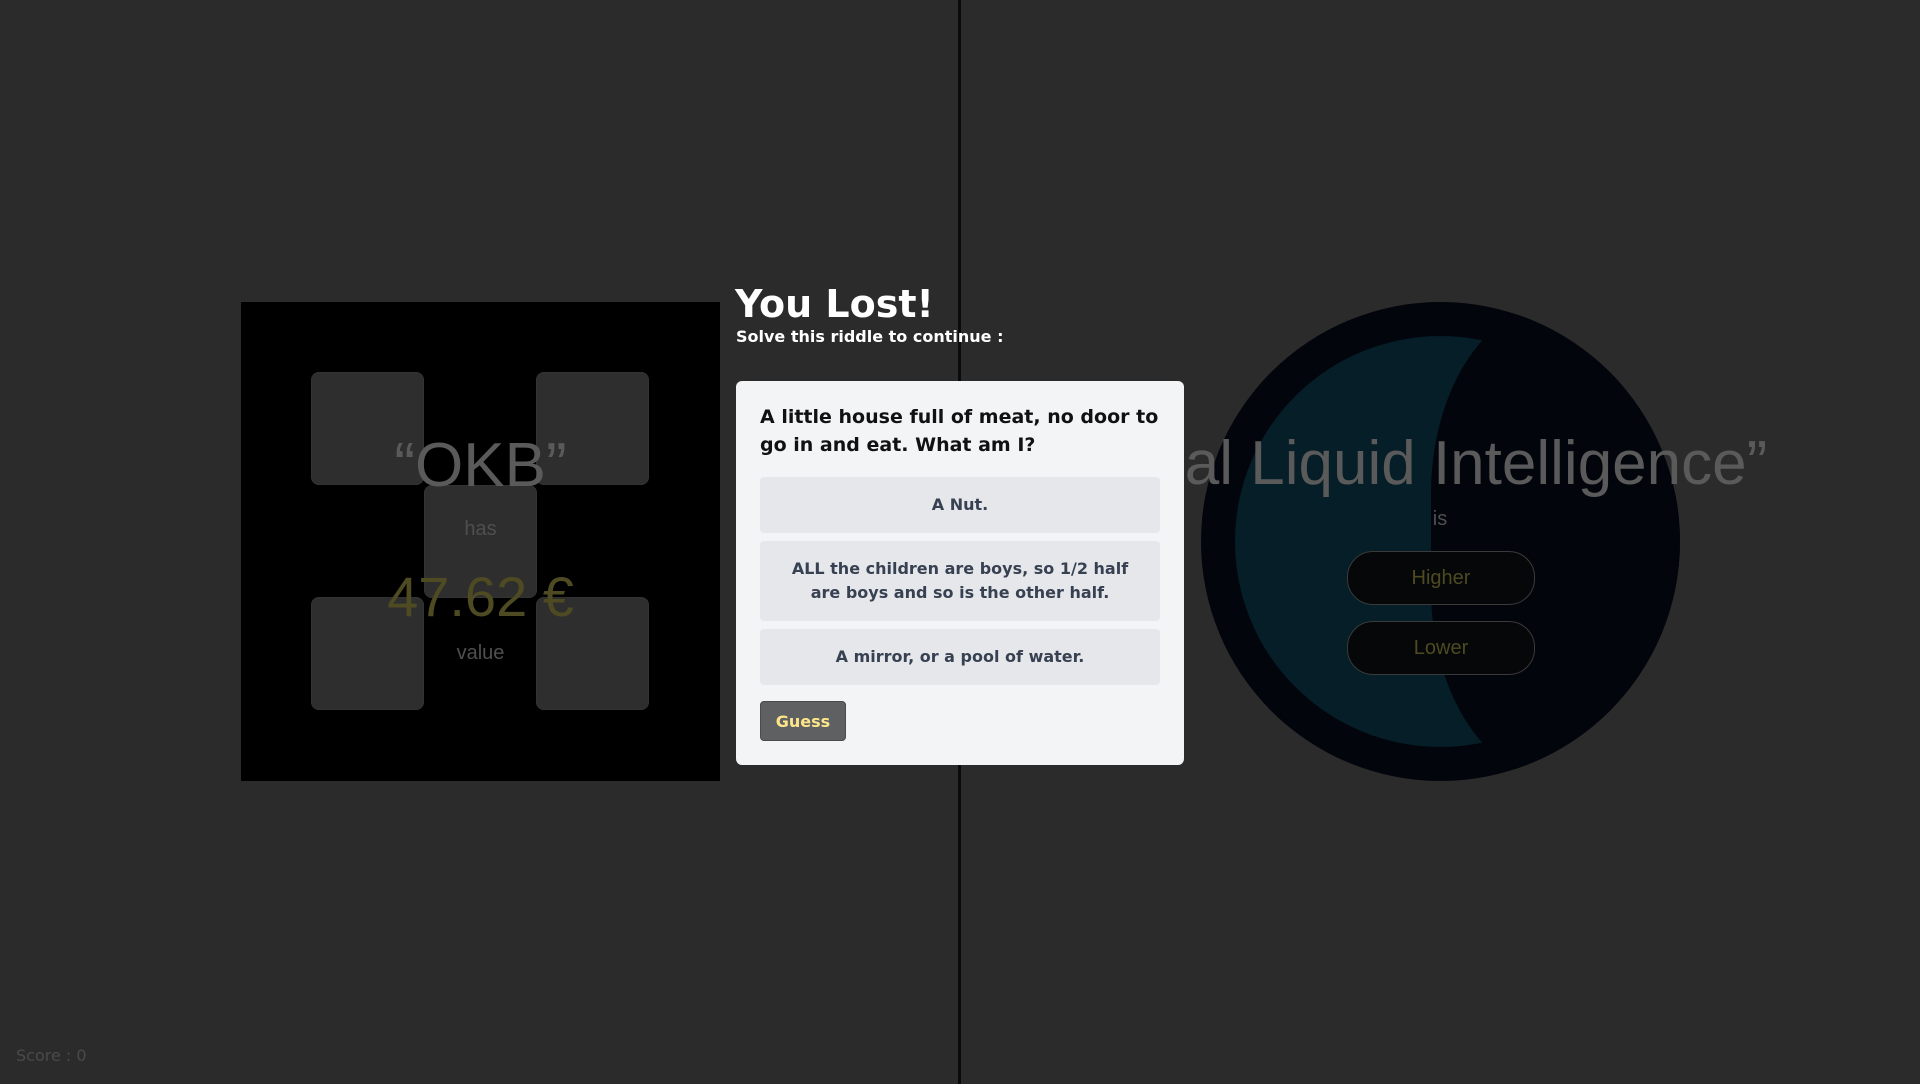 This screenshot has width=1920, height=1084. I want to click on riddle-option: A Nut., so click(960, 505).